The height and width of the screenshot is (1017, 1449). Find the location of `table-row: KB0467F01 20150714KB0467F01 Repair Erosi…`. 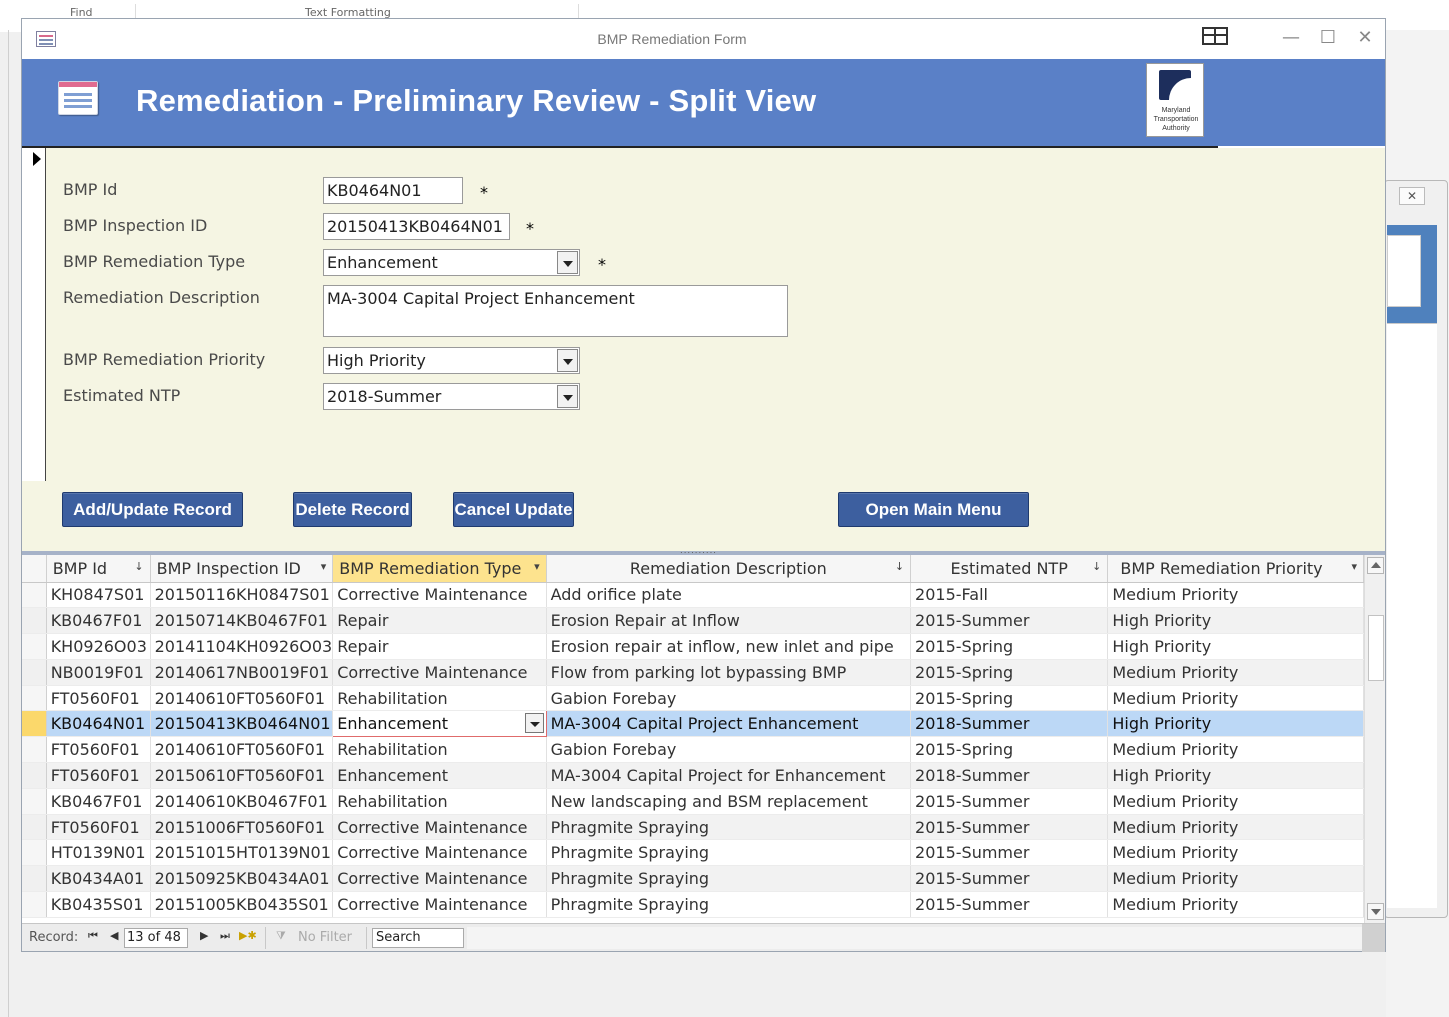

table-row: KB0467F01 20150714KB0467F01 Repair Erosi… is located at coordinates (693, 621).